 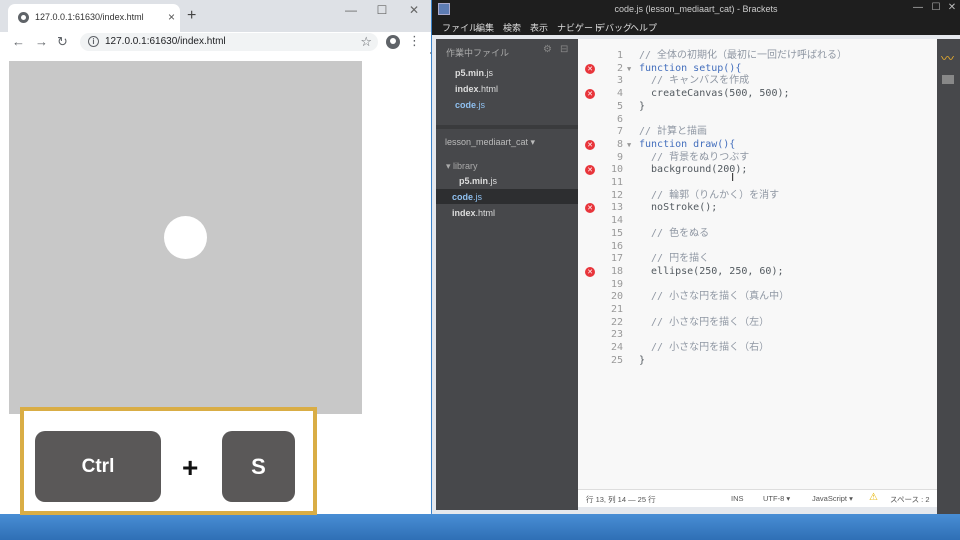 I want to click on code-line: ✕ 4 createCanvas(500, 500);, so click(x=757, y=93).